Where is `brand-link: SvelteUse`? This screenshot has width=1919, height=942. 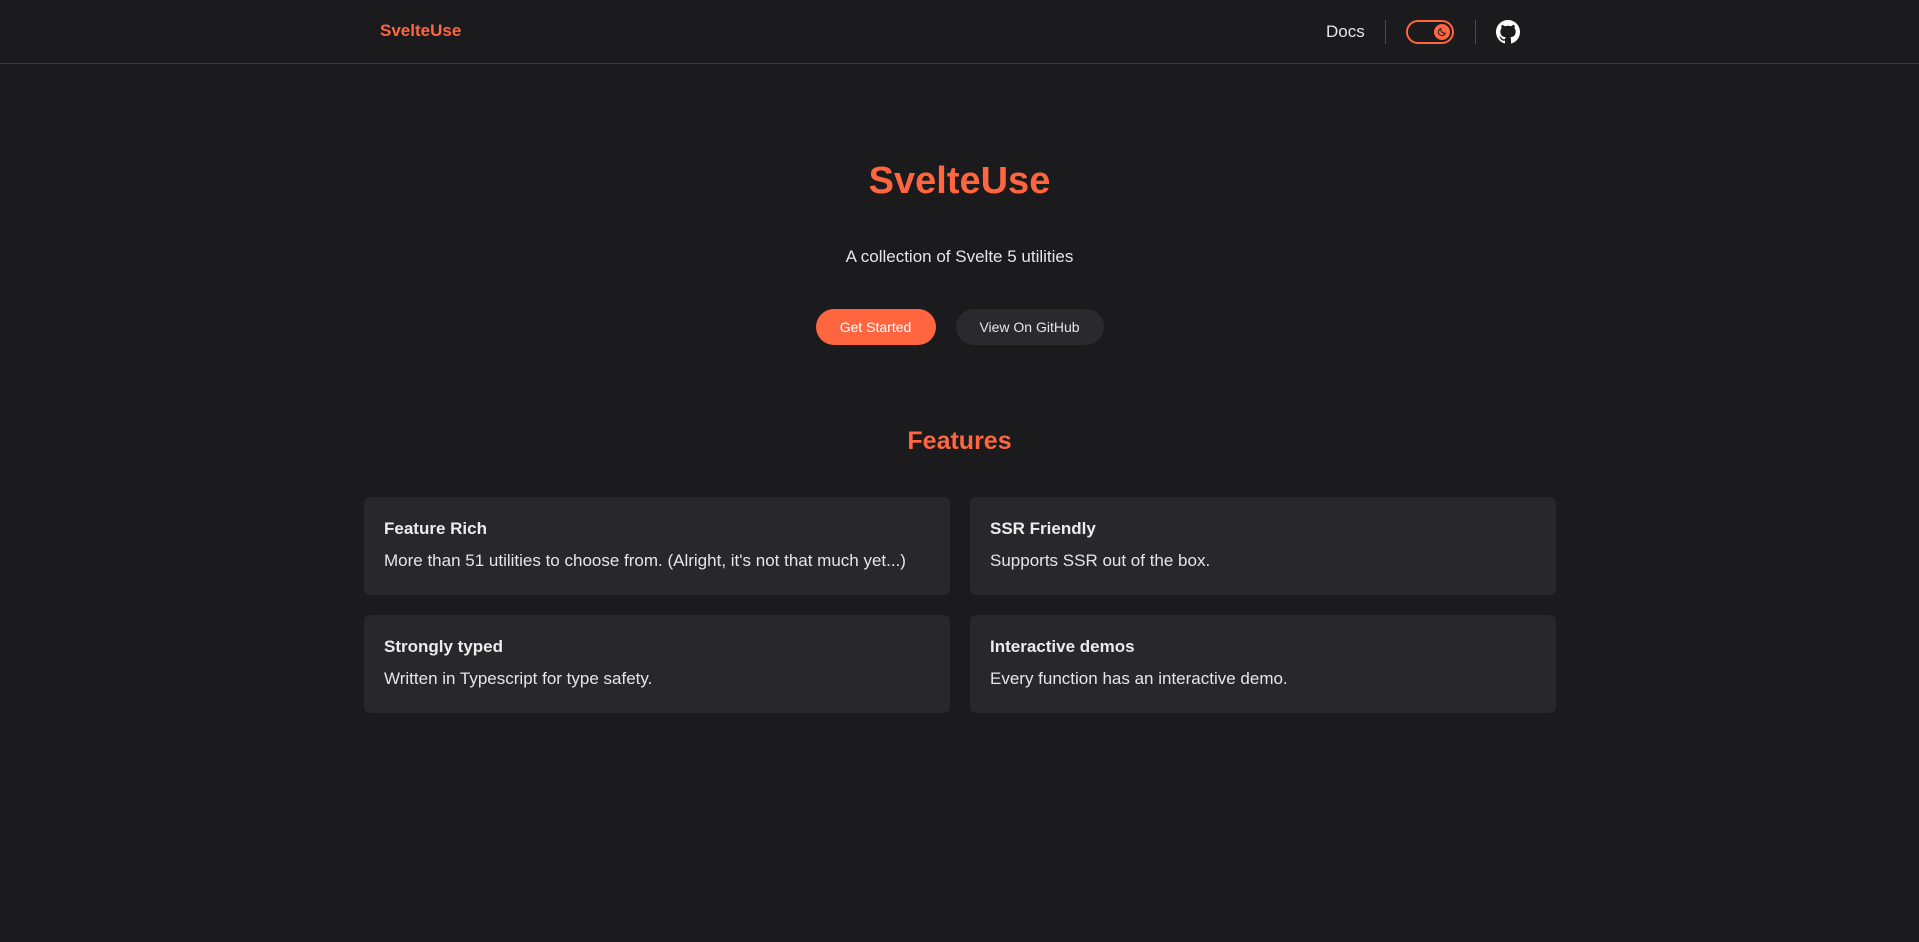
brand-link: SvelteUse is located at coordinates (420, 31).